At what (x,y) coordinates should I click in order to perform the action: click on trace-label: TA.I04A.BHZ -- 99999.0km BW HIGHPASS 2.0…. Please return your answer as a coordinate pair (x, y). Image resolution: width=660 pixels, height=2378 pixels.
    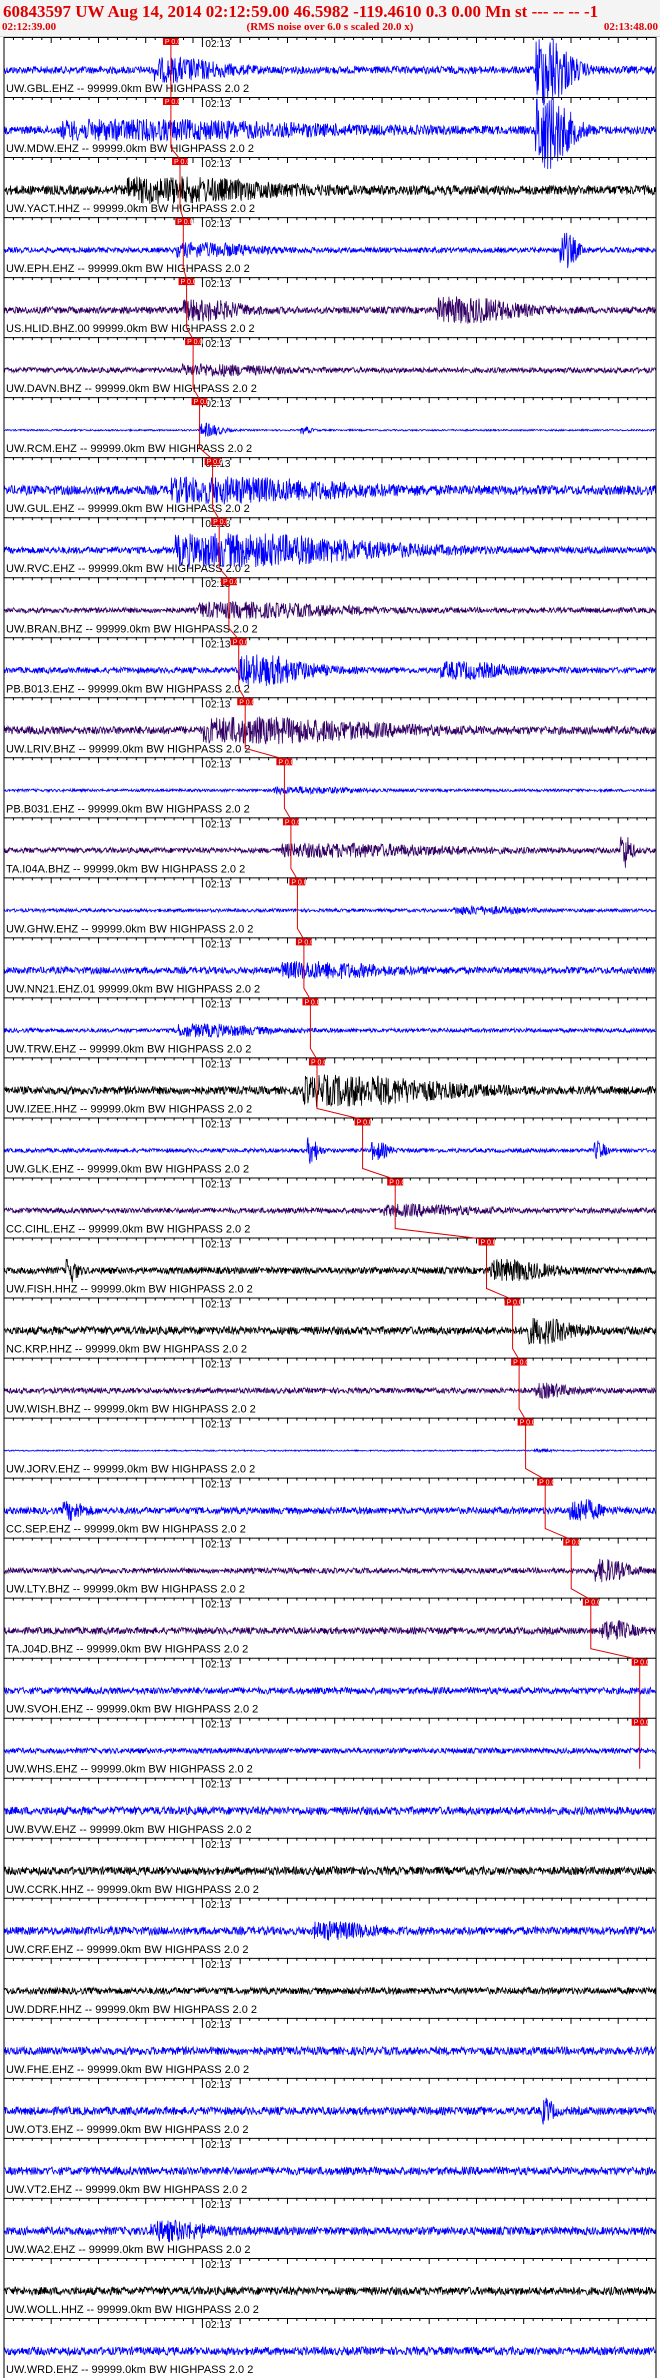
    Looking at the image, I should click on (125, 869).